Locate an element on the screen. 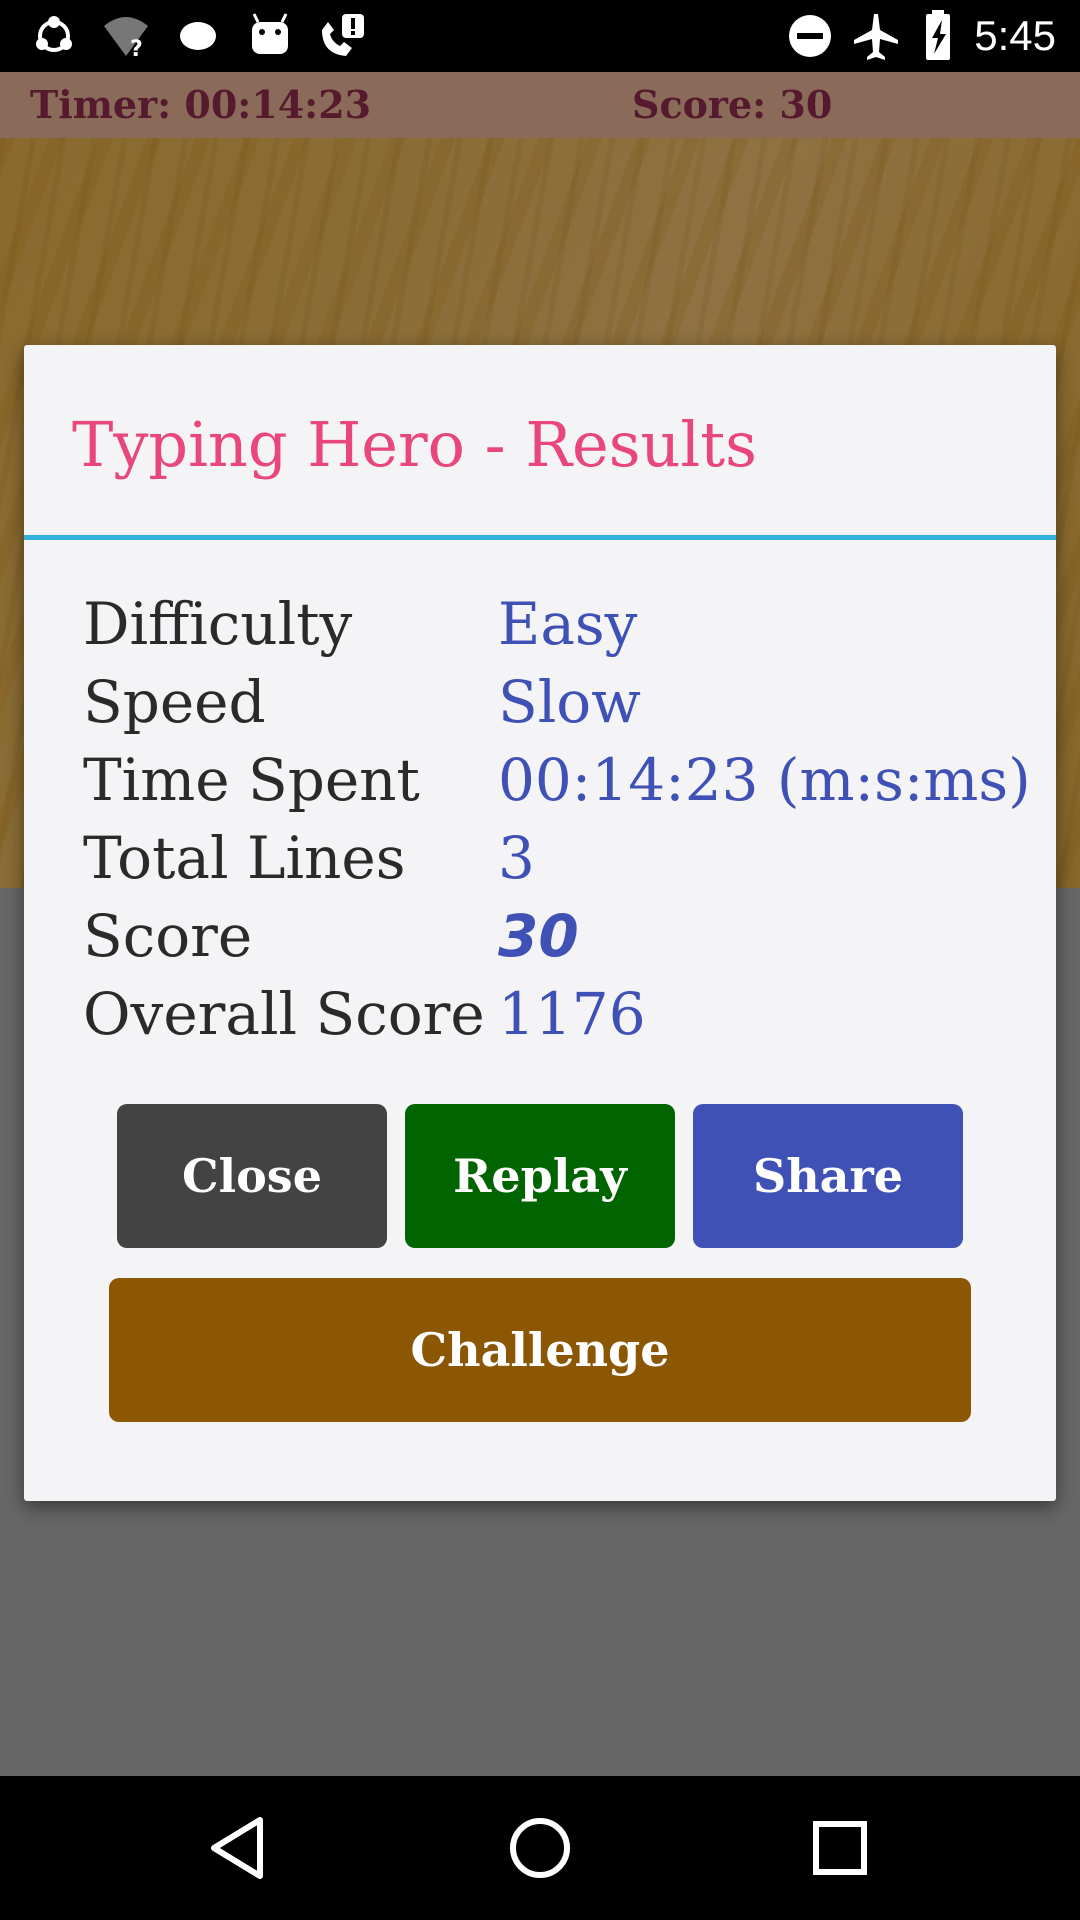  overall-score-value: 1176 is located at coordinates (572, 1014).